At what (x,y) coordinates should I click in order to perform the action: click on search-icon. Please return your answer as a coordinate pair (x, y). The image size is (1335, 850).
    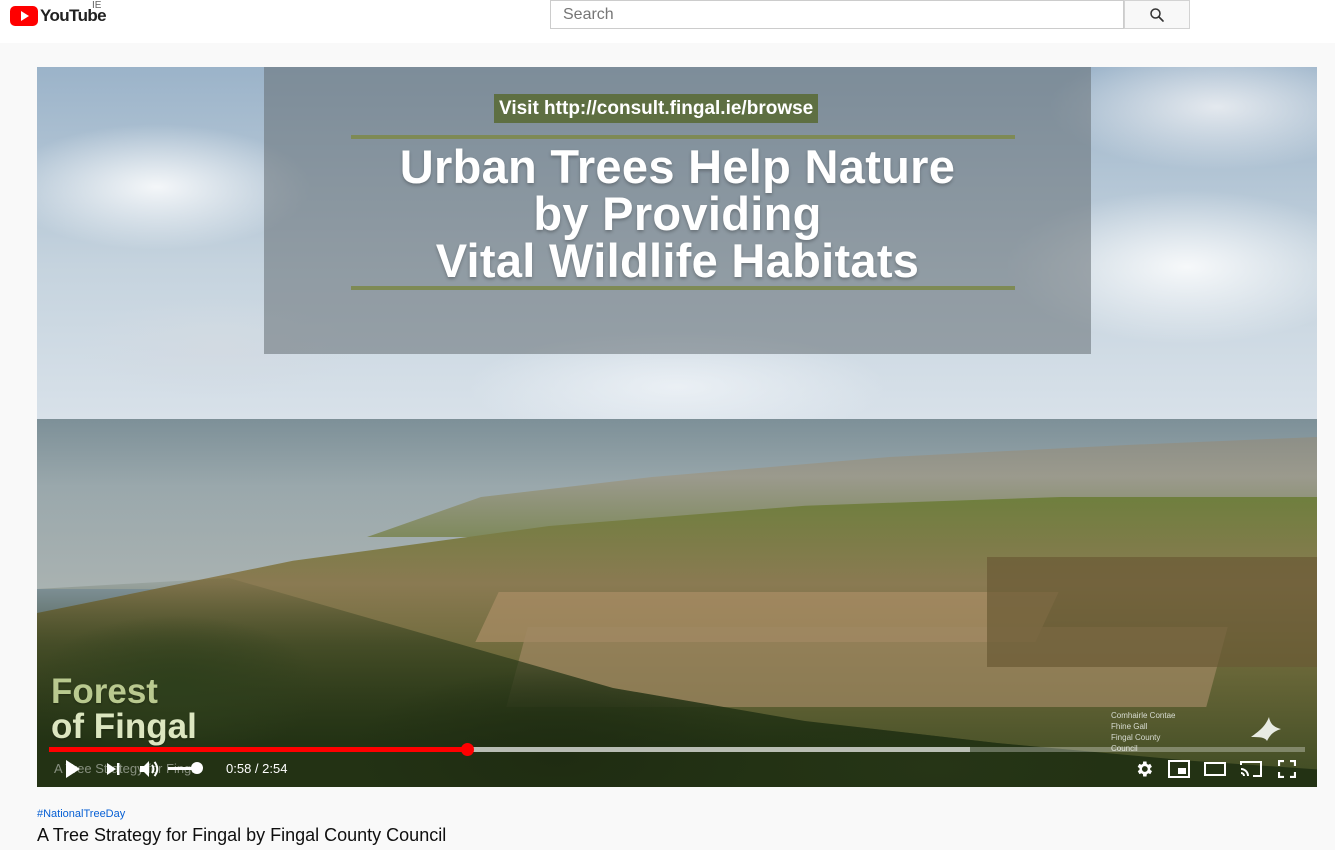
    Looking at the image, I should click on (1157, 14).